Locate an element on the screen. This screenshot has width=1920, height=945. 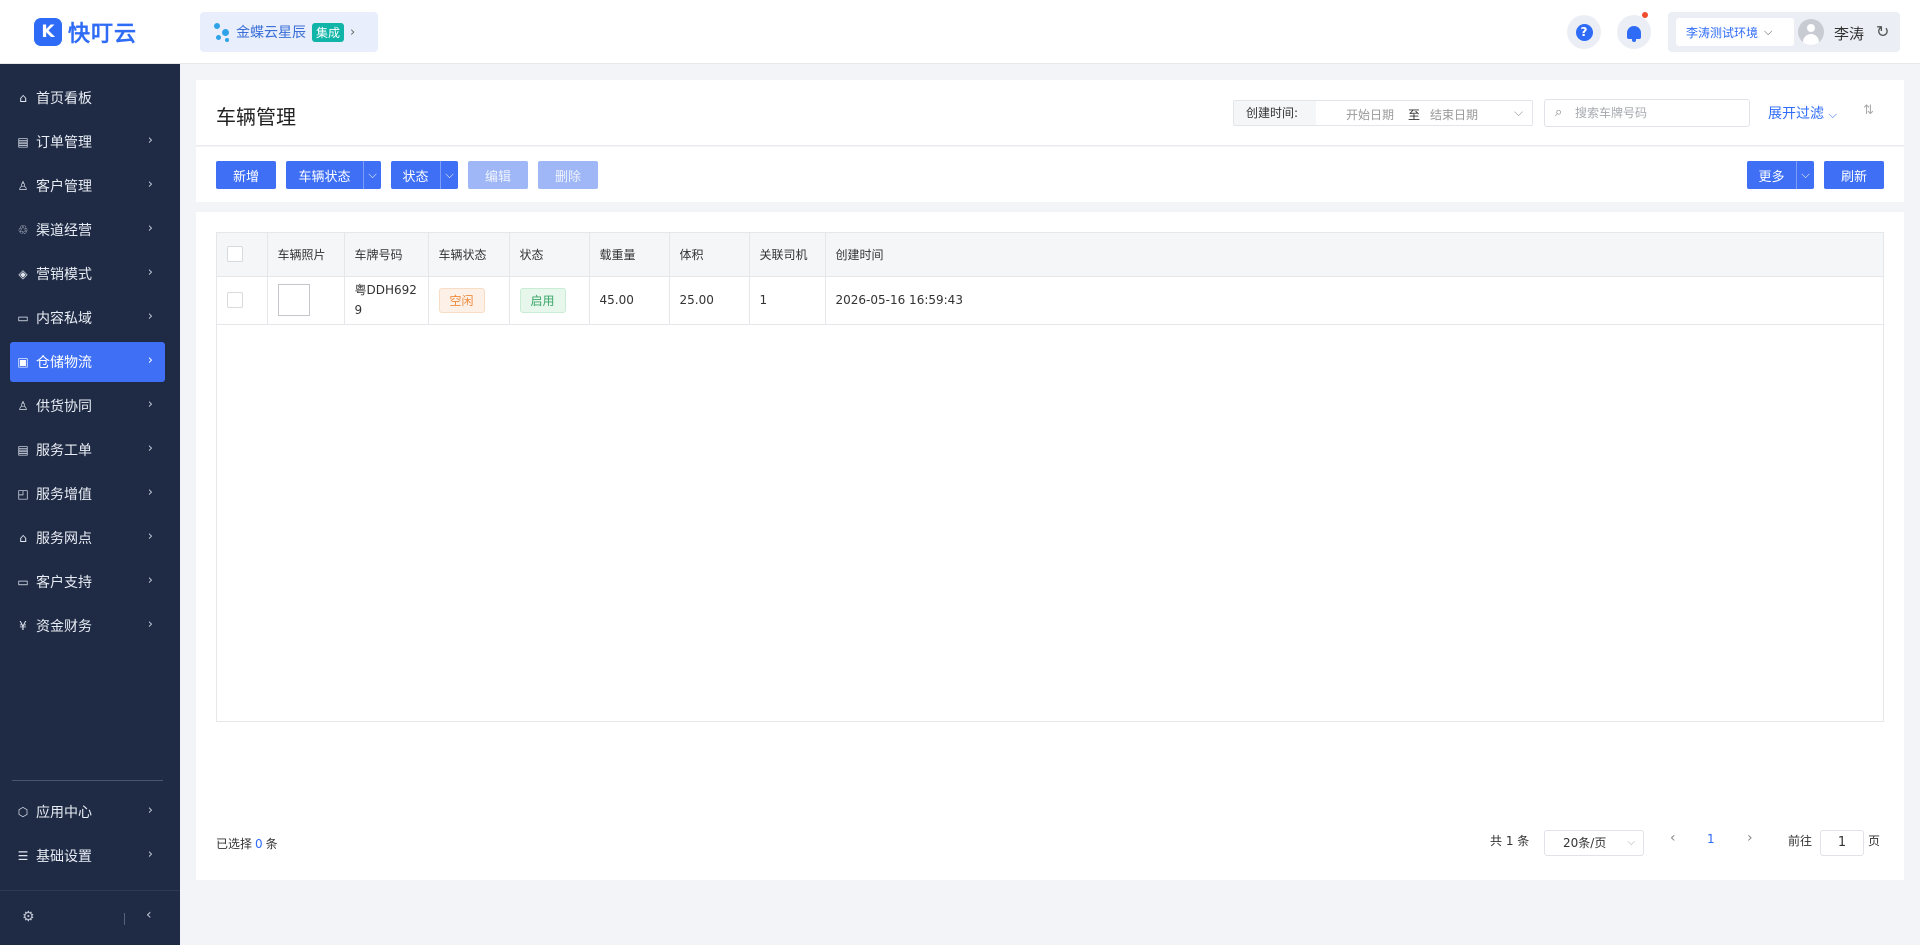
vehicle-status-button: 车辆状态 ⌵ is located at coordinates (333, 175).